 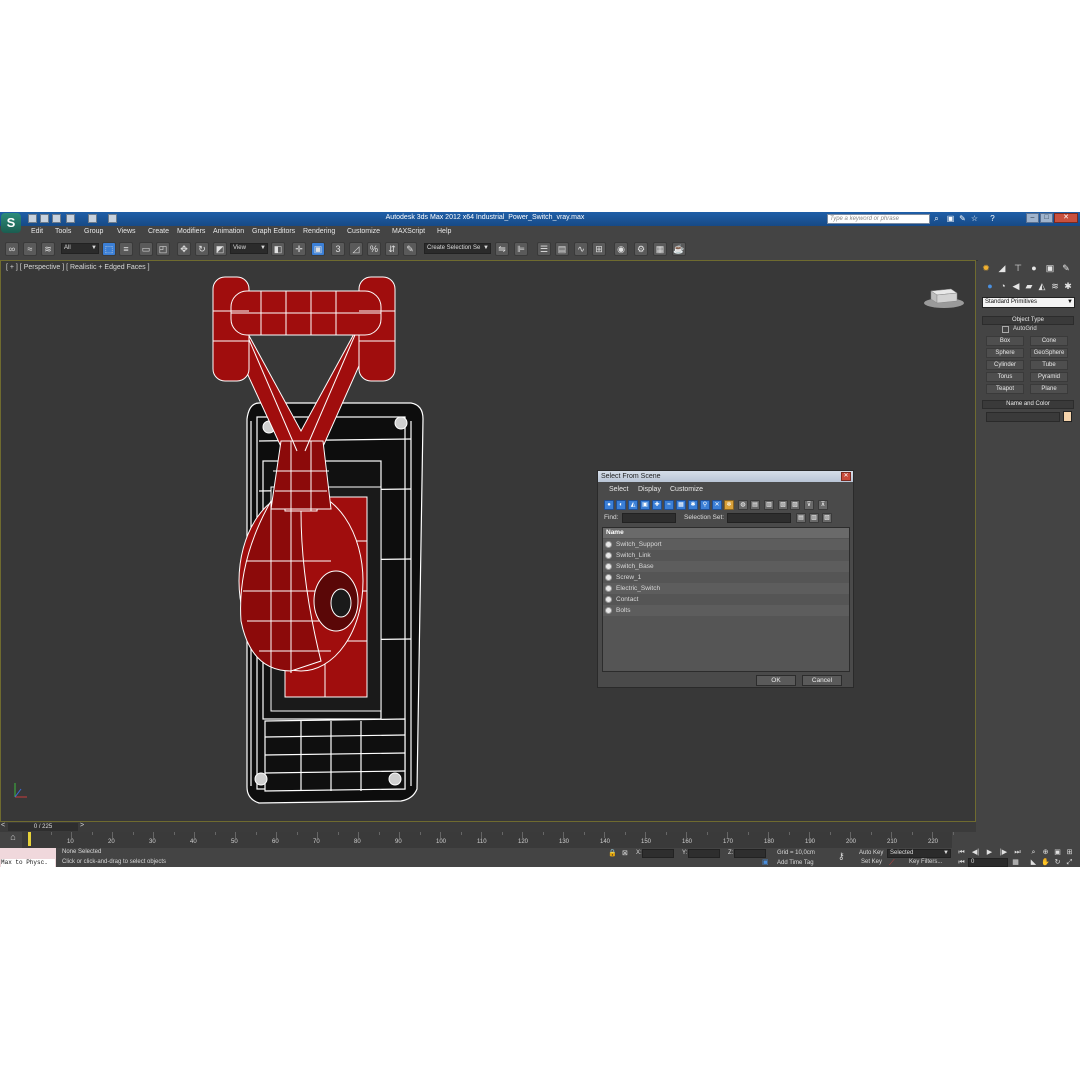 I want to click on unlink-icon: ≈, so click(x=30, y=249).